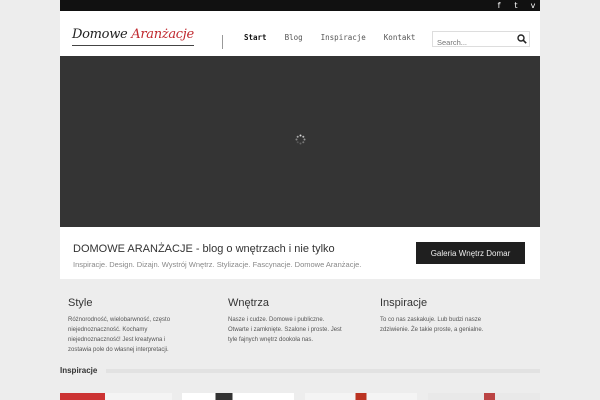 The image size is (600, 400). Describe the element at coordinates (473, 42) in the screenshot. I see `search-input` at that location.